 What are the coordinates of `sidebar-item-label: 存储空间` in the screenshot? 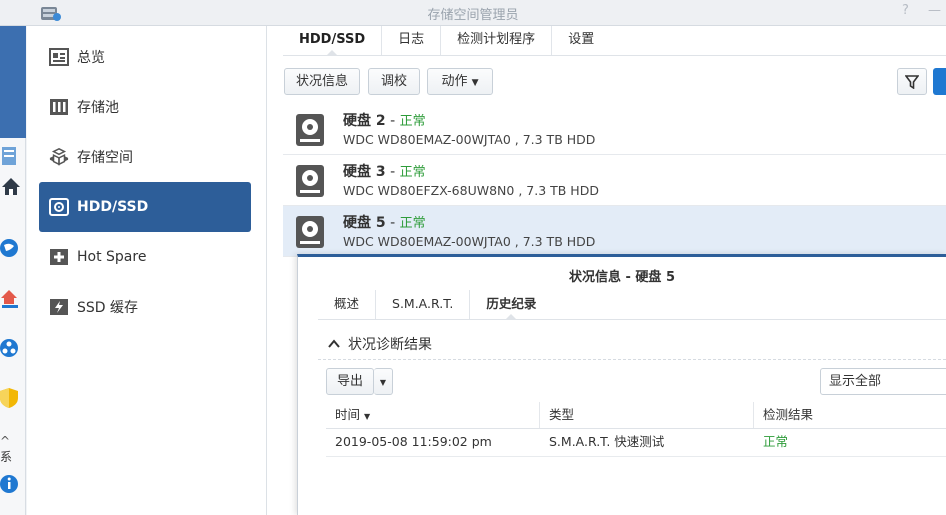 It's located at (105, 158).